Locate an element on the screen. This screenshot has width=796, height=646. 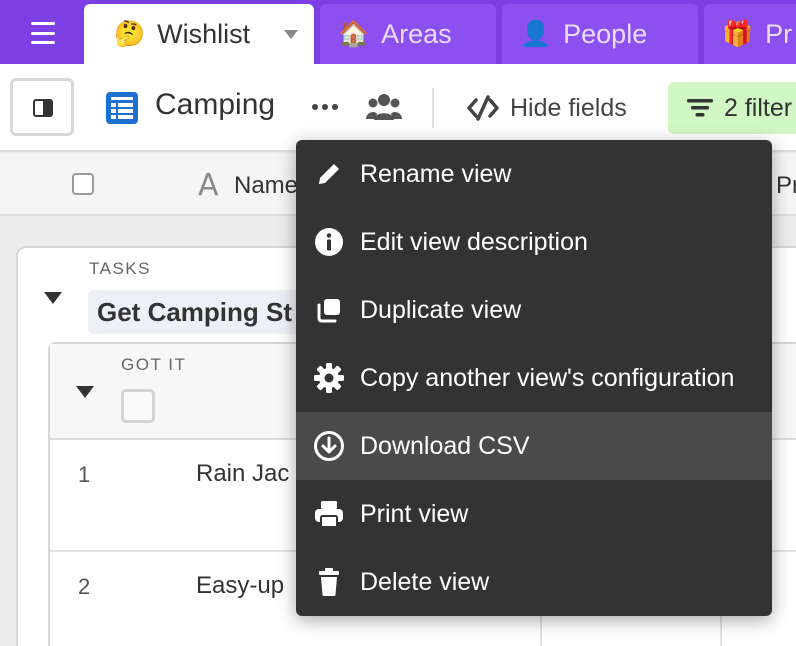
filter-button: 2 filter is located at coordinates (732, 108).